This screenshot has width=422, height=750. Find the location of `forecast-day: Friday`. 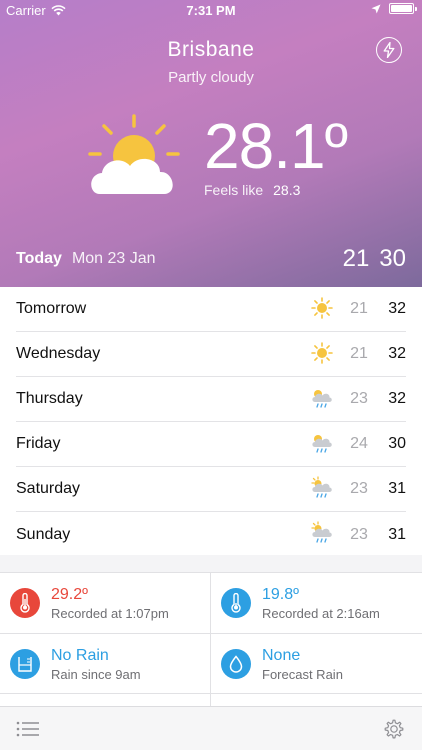

forecast-day: Friday is located at coordinates (38, 443).